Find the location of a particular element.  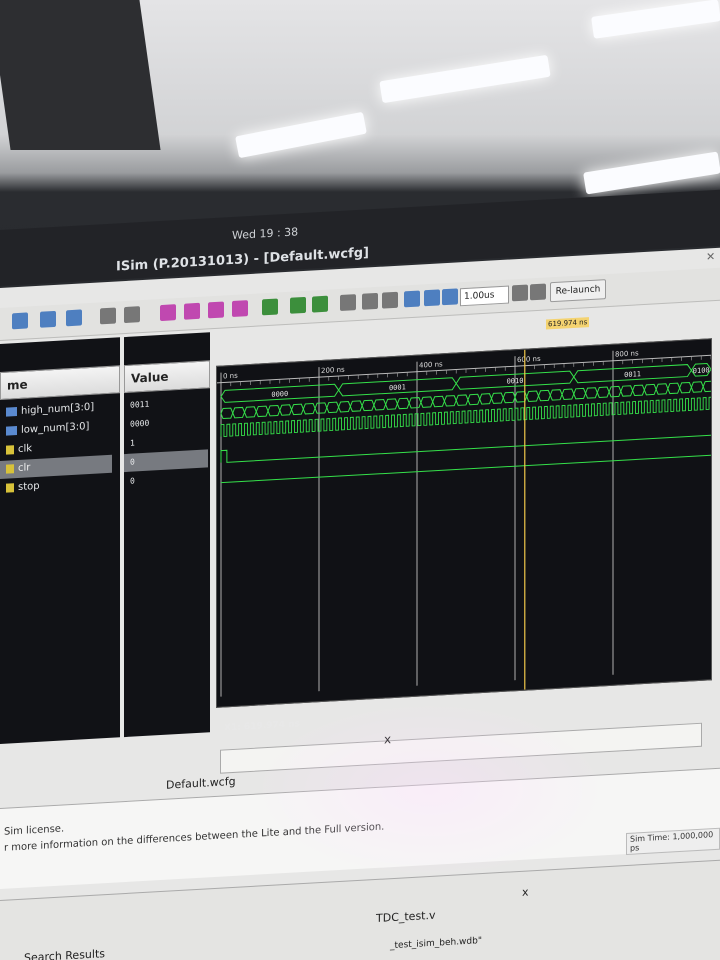

timeline-label: 800 ns is located at coordinates (627, 353).